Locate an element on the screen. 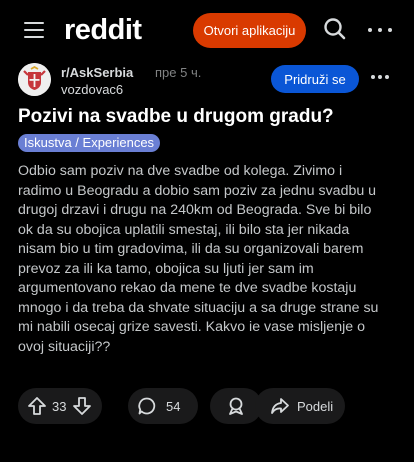 This screenshot has width=414, height=462. hamburger-menu-icon is located at coordinates (34, 30).